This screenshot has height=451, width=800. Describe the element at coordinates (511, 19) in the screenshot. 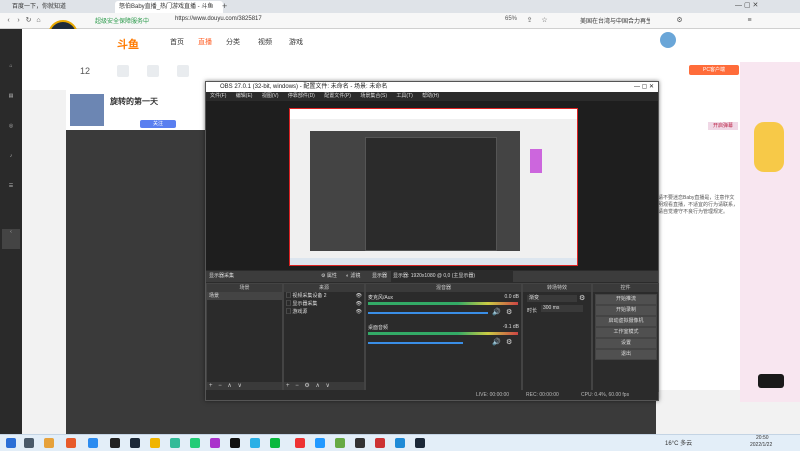

I see `zoom-level: 65%` at that location.